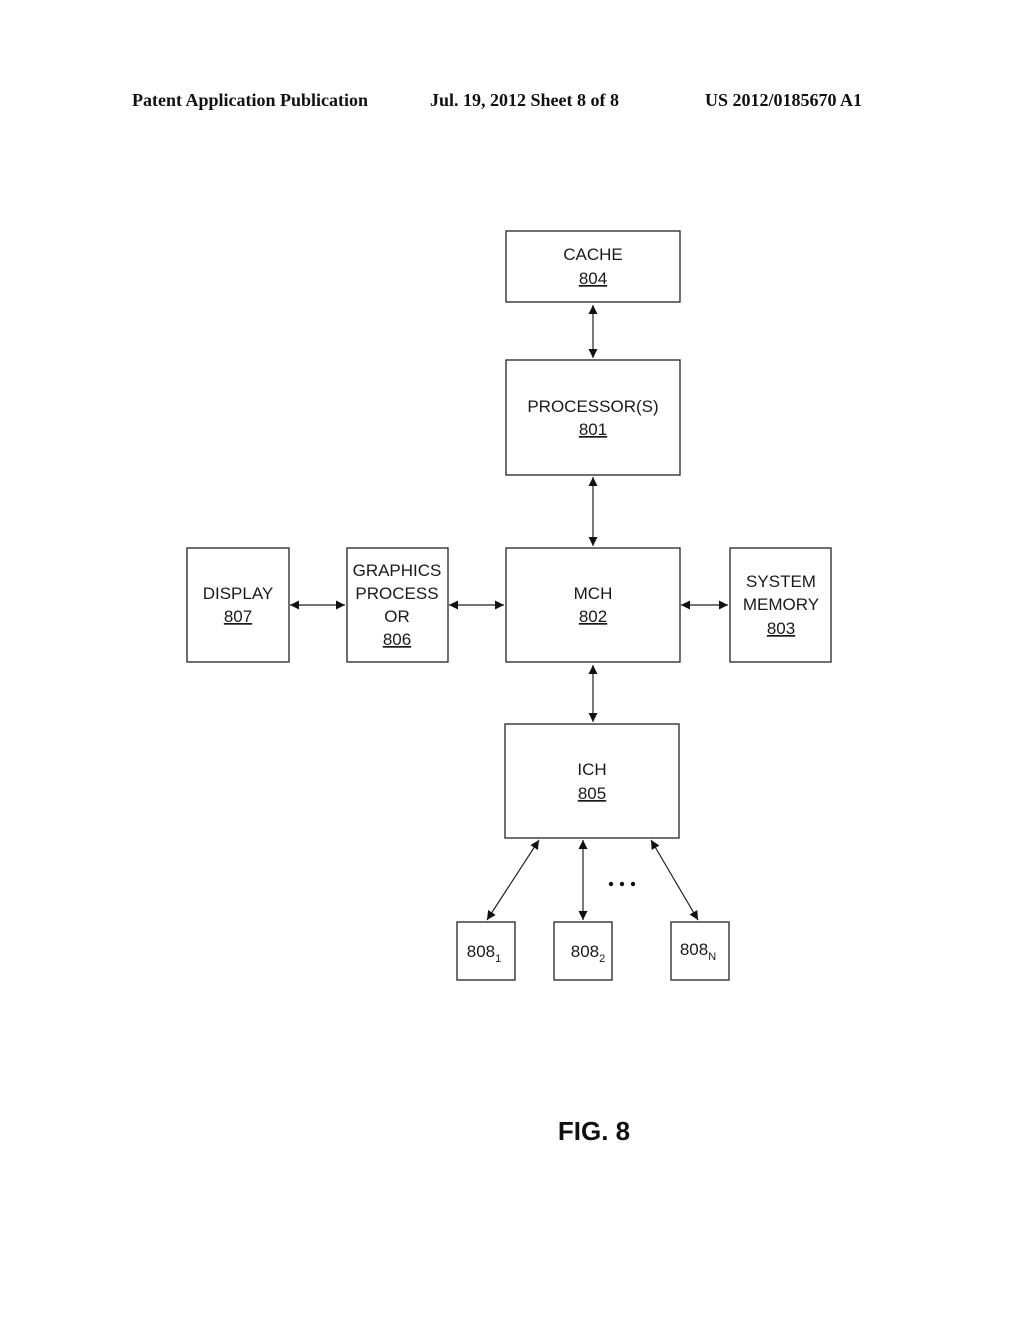 This screenshot has height=1320, width=1024. What do you see at coordinates (593, 605) in the screenshot?
I see `mch-block: MCH 802` at bounding box center [593, 605].